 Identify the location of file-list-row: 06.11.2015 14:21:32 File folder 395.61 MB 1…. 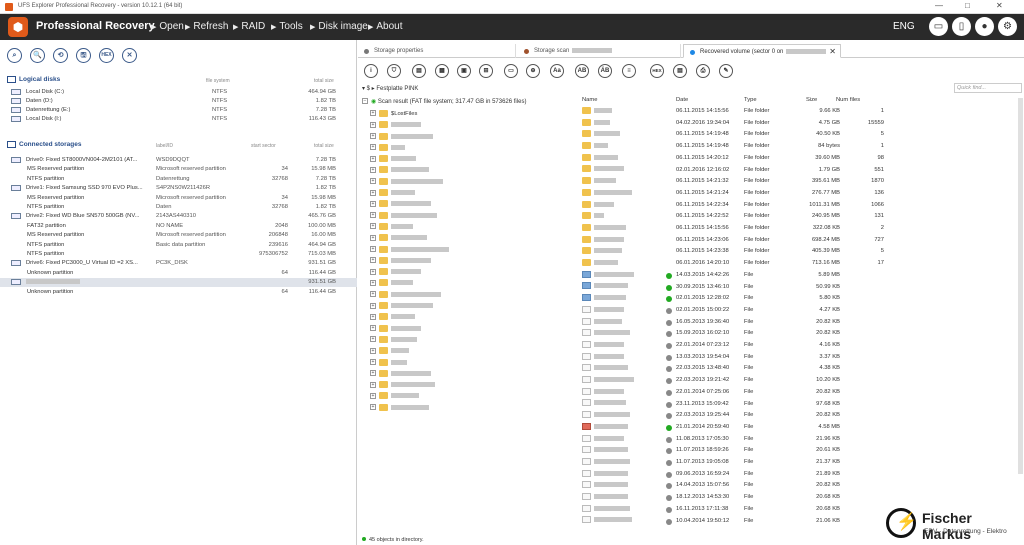
(801, 182).